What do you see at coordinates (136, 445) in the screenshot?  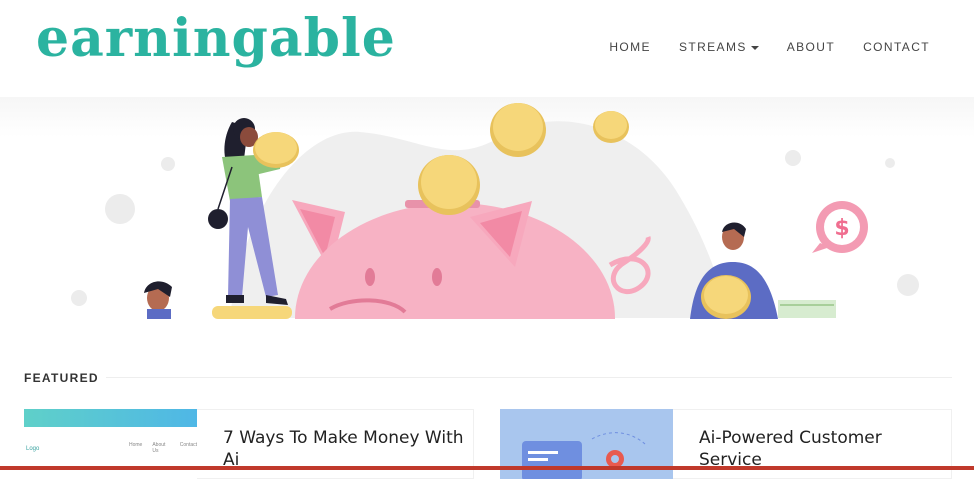 I see `thumb-nav-item: Home` at bounding box center [136, 445].